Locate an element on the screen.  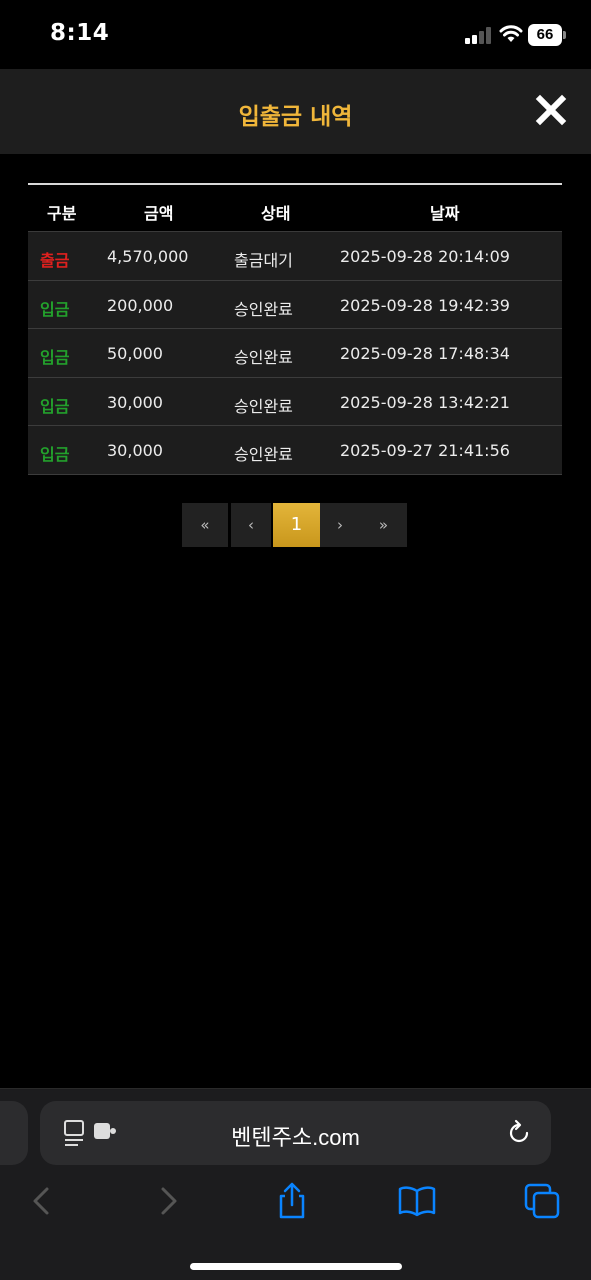
reload-icon is located at coordinates (519, 1133).